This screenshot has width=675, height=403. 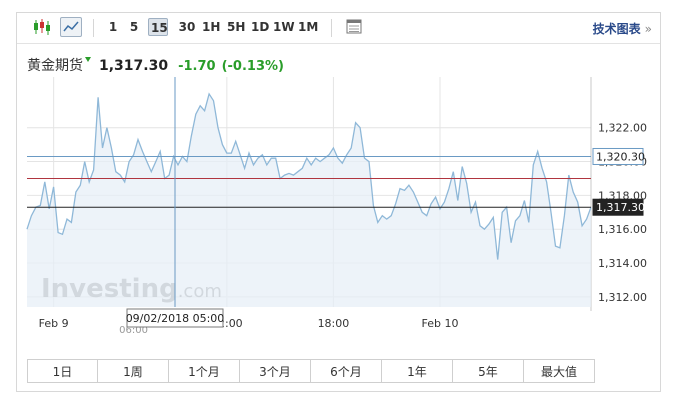 I want to click on x-tick-label: Feb 10, so click(x=440, y=323).